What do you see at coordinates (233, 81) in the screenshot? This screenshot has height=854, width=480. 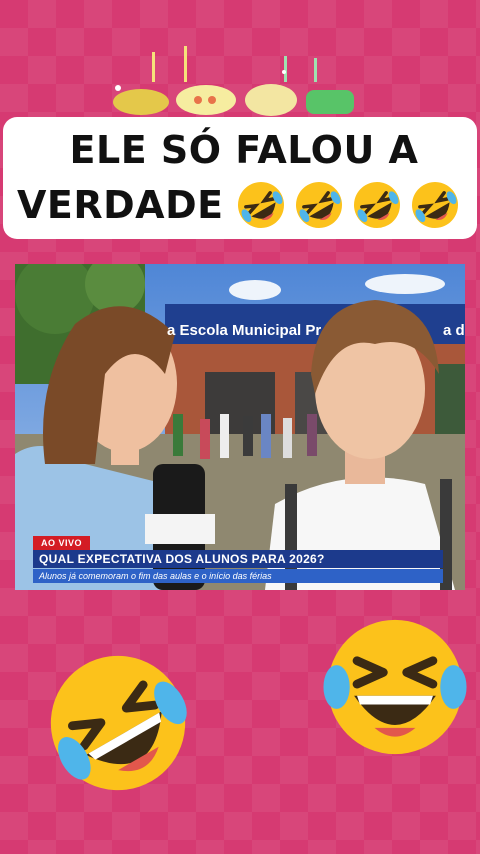 I see `birthday-cake-icon` at bounding box center [233, 81].